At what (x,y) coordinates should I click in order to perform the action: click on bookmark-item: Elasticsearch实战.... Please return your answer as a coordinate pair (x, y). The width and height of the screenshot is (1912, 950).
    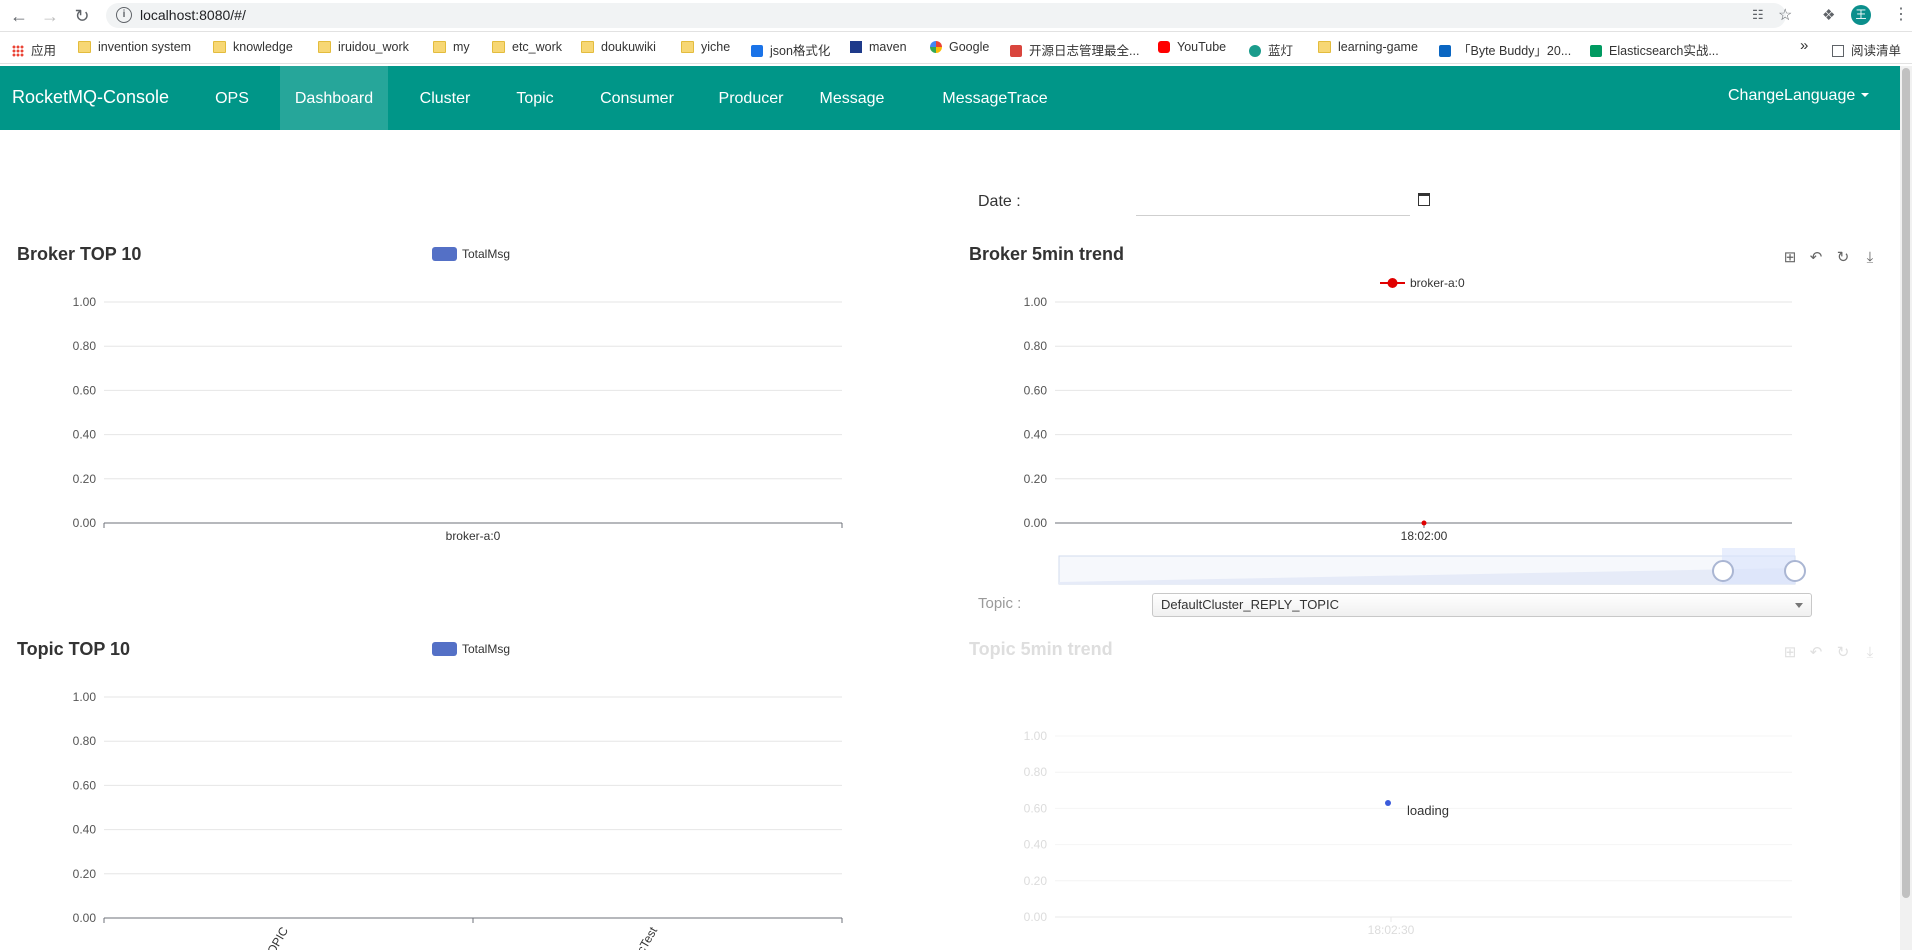
    Looking at the image, I should click on (1654, 49).